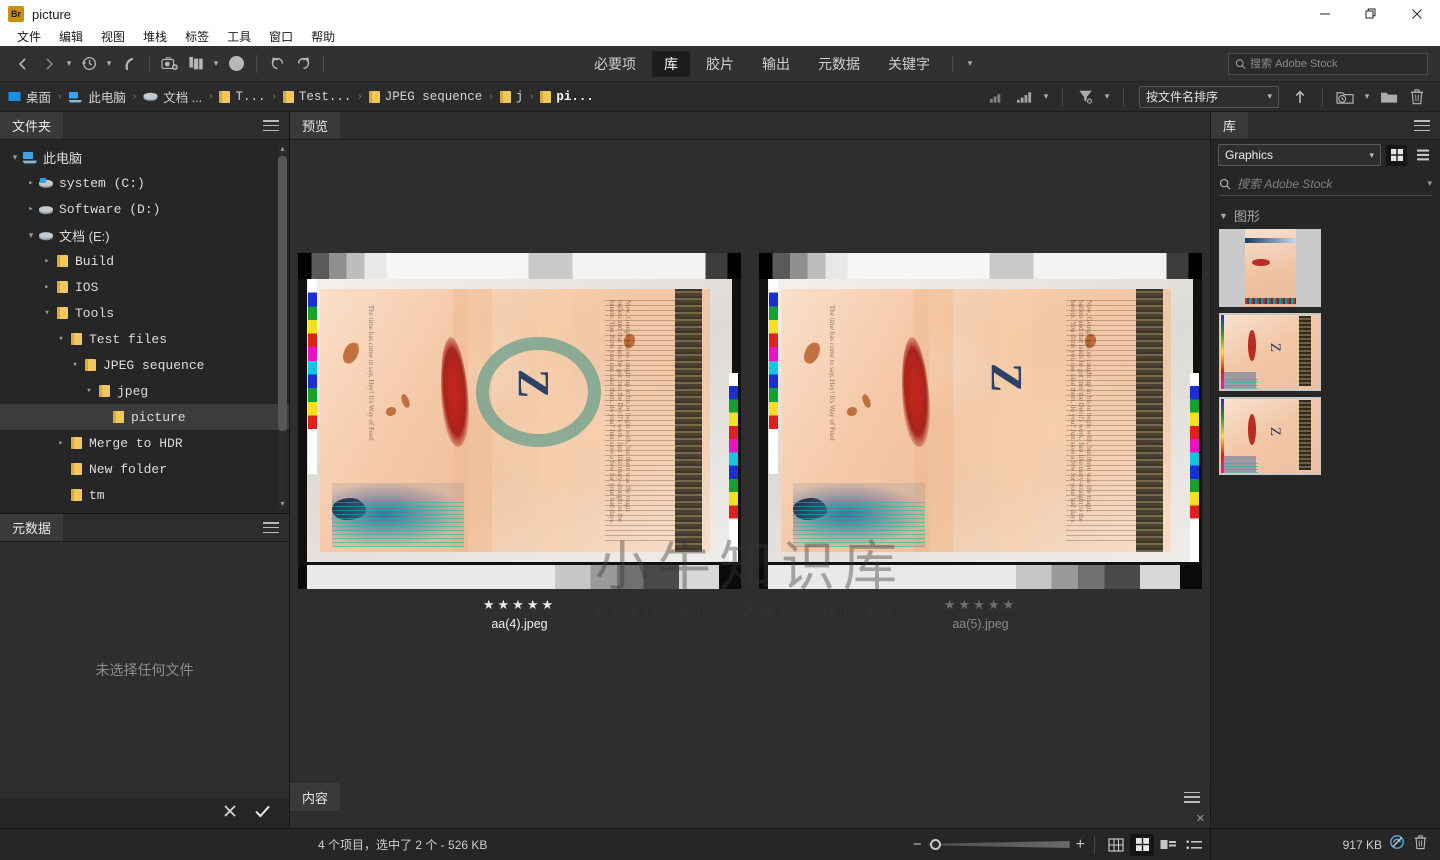  I want to click on back-arrow-icon, so click(23, 64).